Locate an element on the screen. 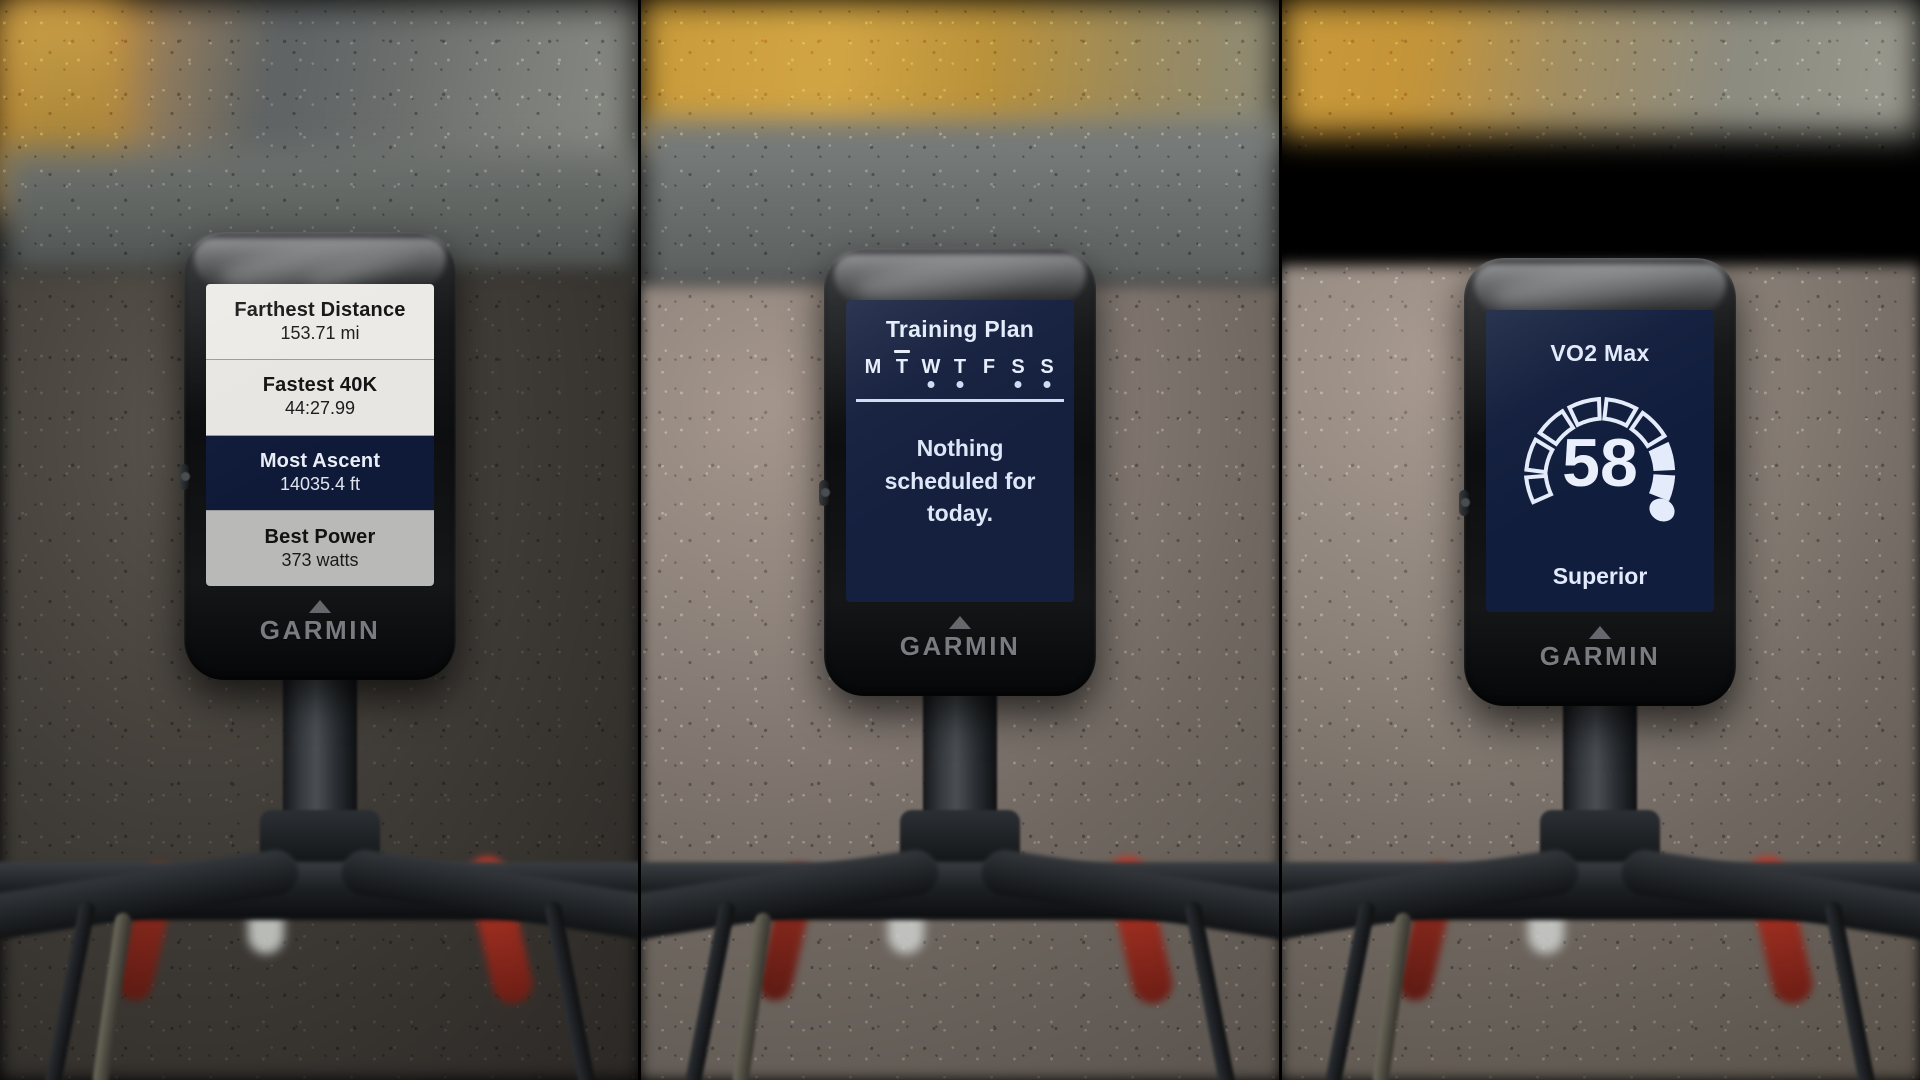 Image resolution: width=1920 pixels, height=1080 pixels. week-day-sunday: S is located at coordinates (1047, 372).